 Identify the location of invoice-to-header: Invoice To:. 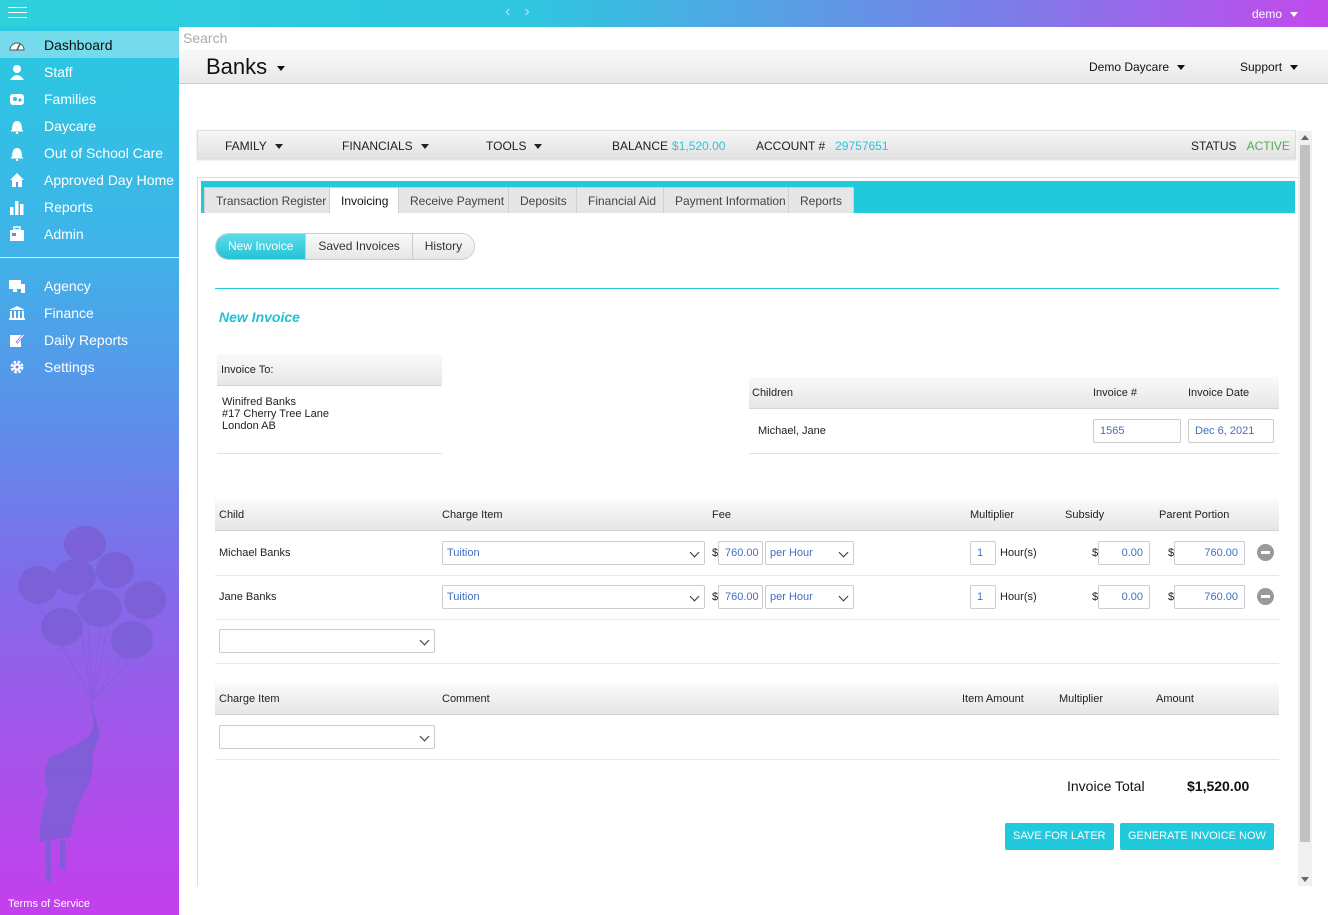
(329, 370).